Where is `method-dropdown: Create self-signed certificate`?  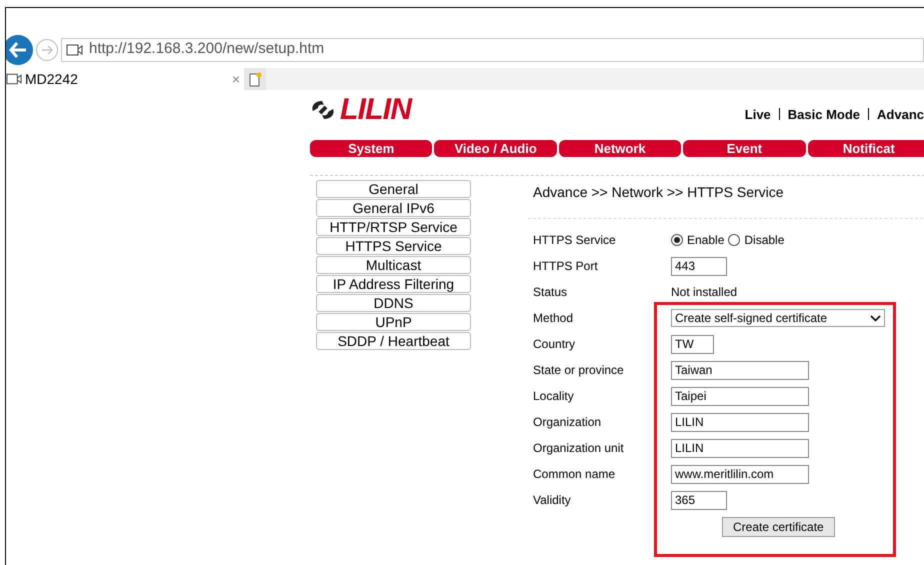 method-dropdown: Create self-signed certificate is located at coordinates (778, 318).